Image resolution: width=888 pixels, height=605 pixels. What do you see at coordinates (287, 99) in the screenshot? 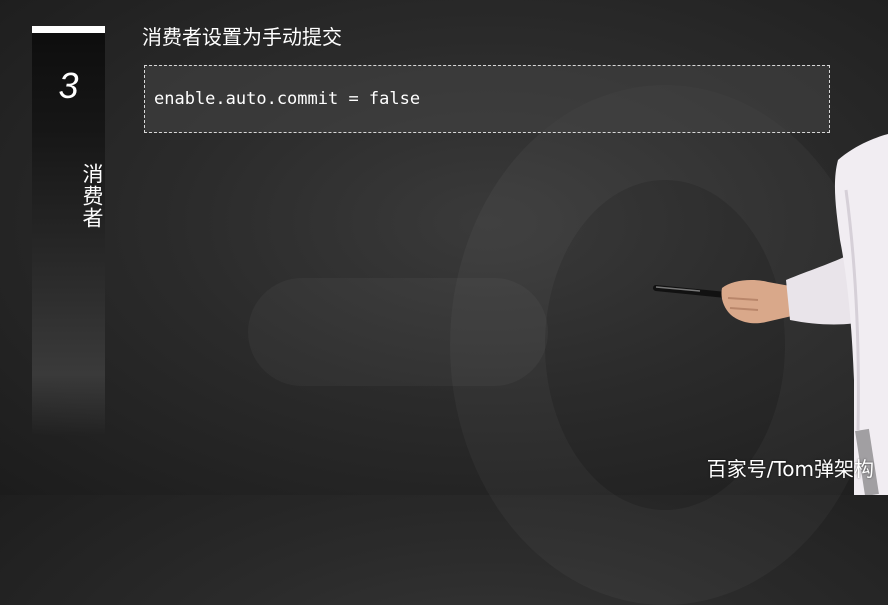
I see `code-text: enable.auto.commit = false` at bounding box center [287, 99].